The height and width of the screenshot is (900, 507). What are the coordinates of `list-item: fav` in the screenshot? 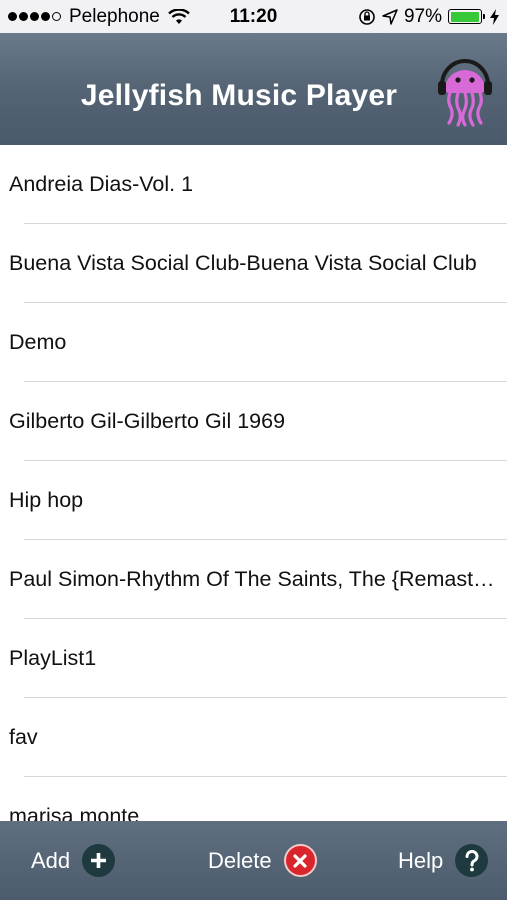 It's located at (253, 737).